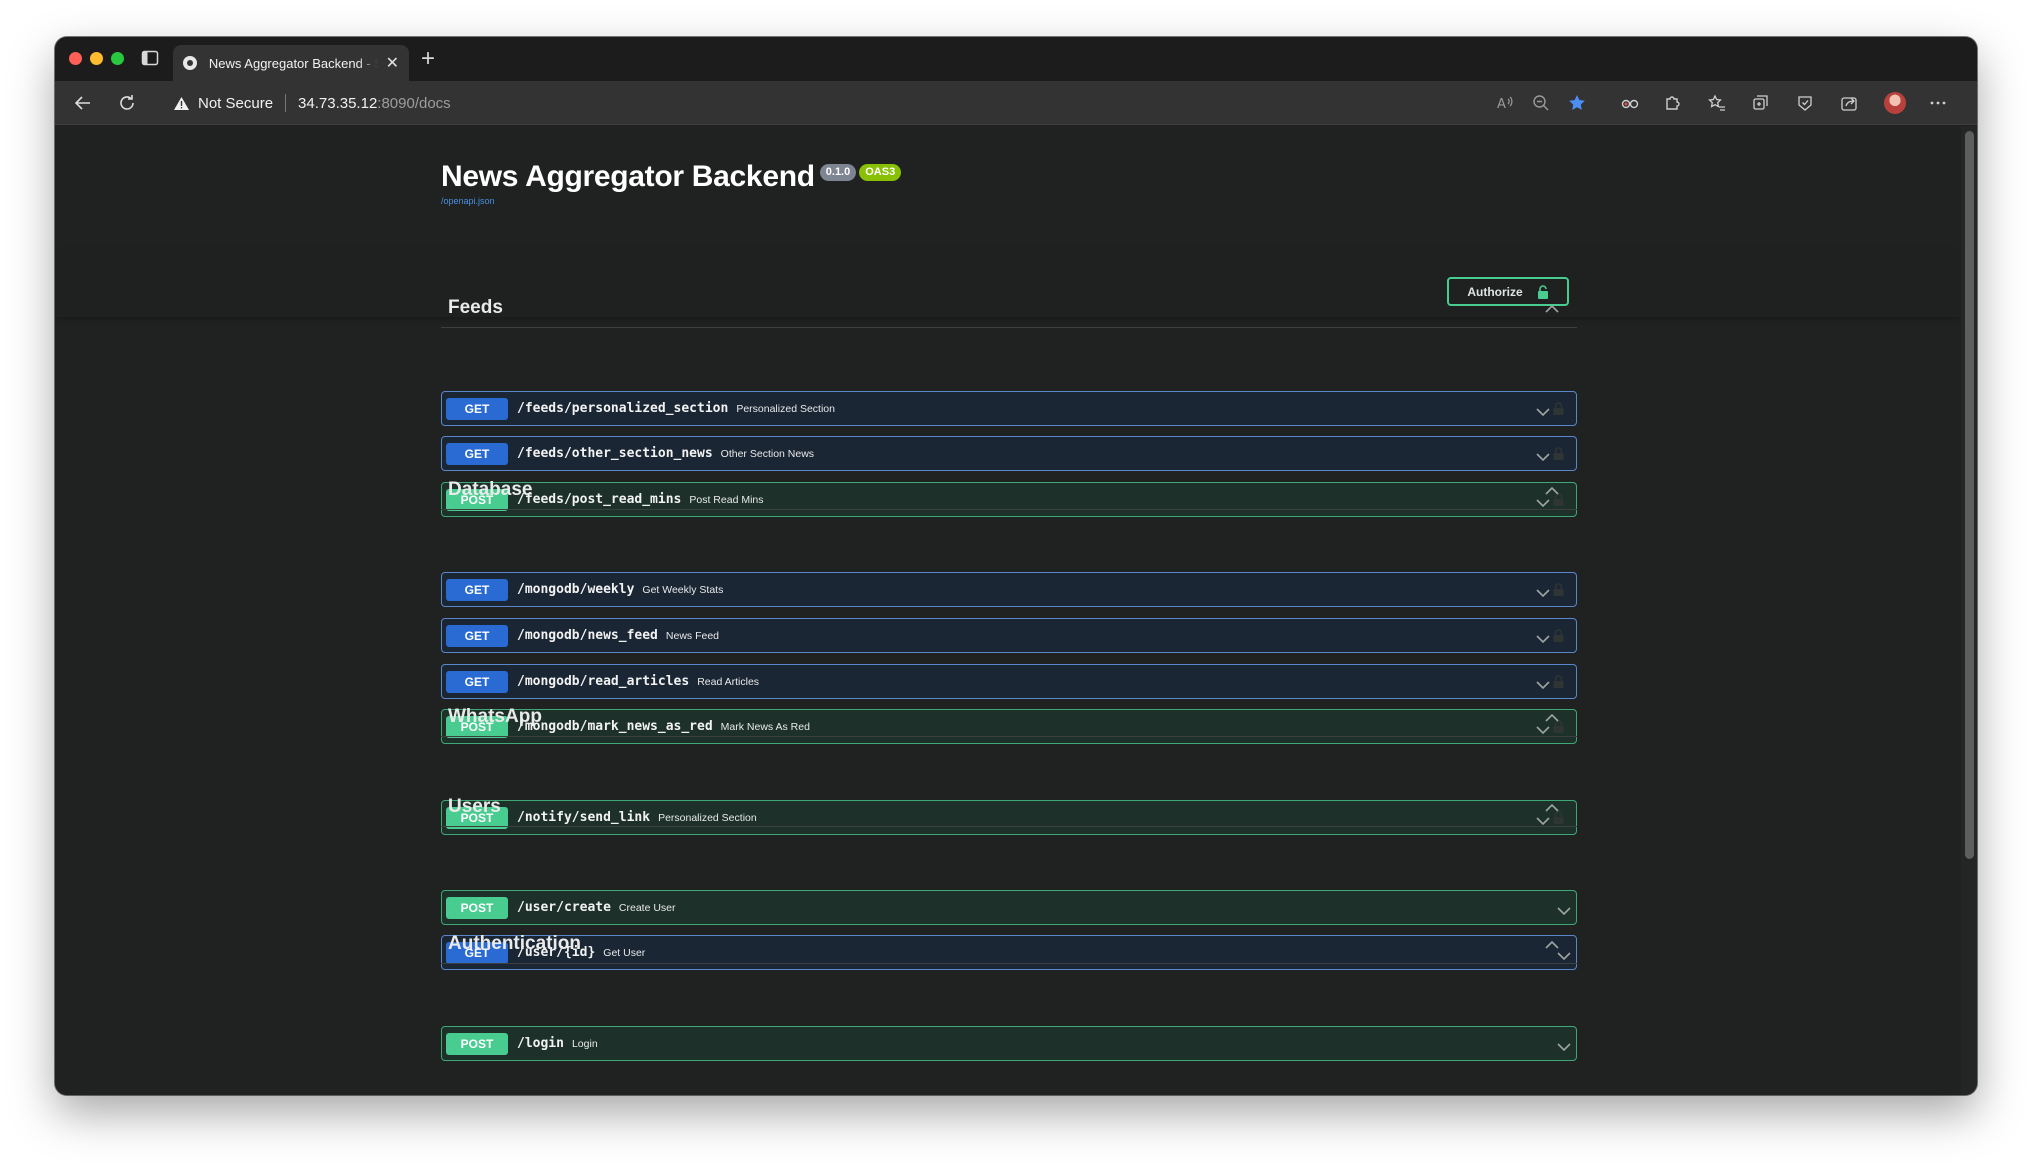 This screenshot has height=1169, width=2032. Describe the element at coordinates (150, 58) in the screenshot. I see `tab-actions-icon` at that location.